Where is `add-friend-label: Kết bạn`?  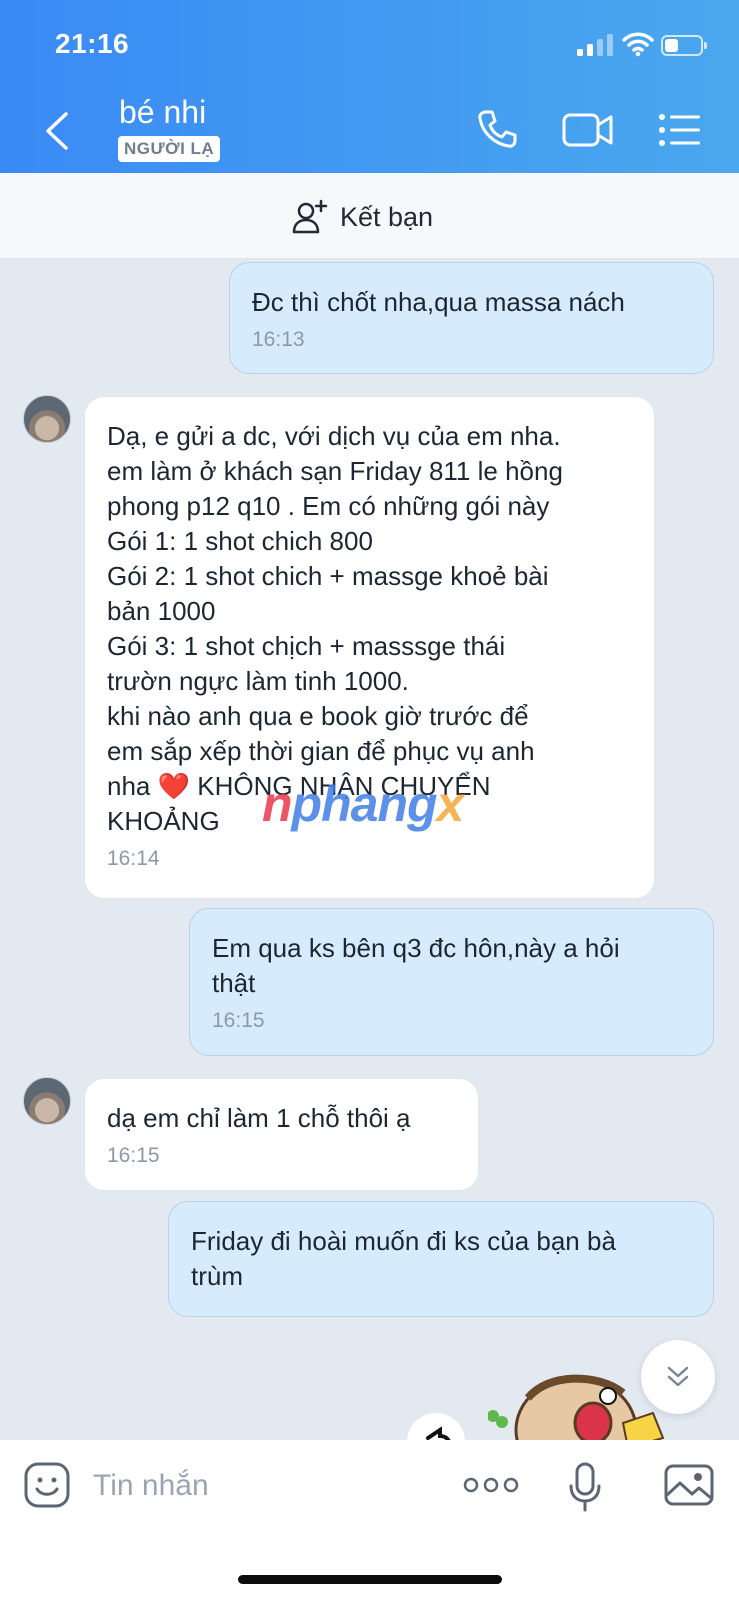
add-friend-label: Kết bạn is located at coordinates (387, 216).